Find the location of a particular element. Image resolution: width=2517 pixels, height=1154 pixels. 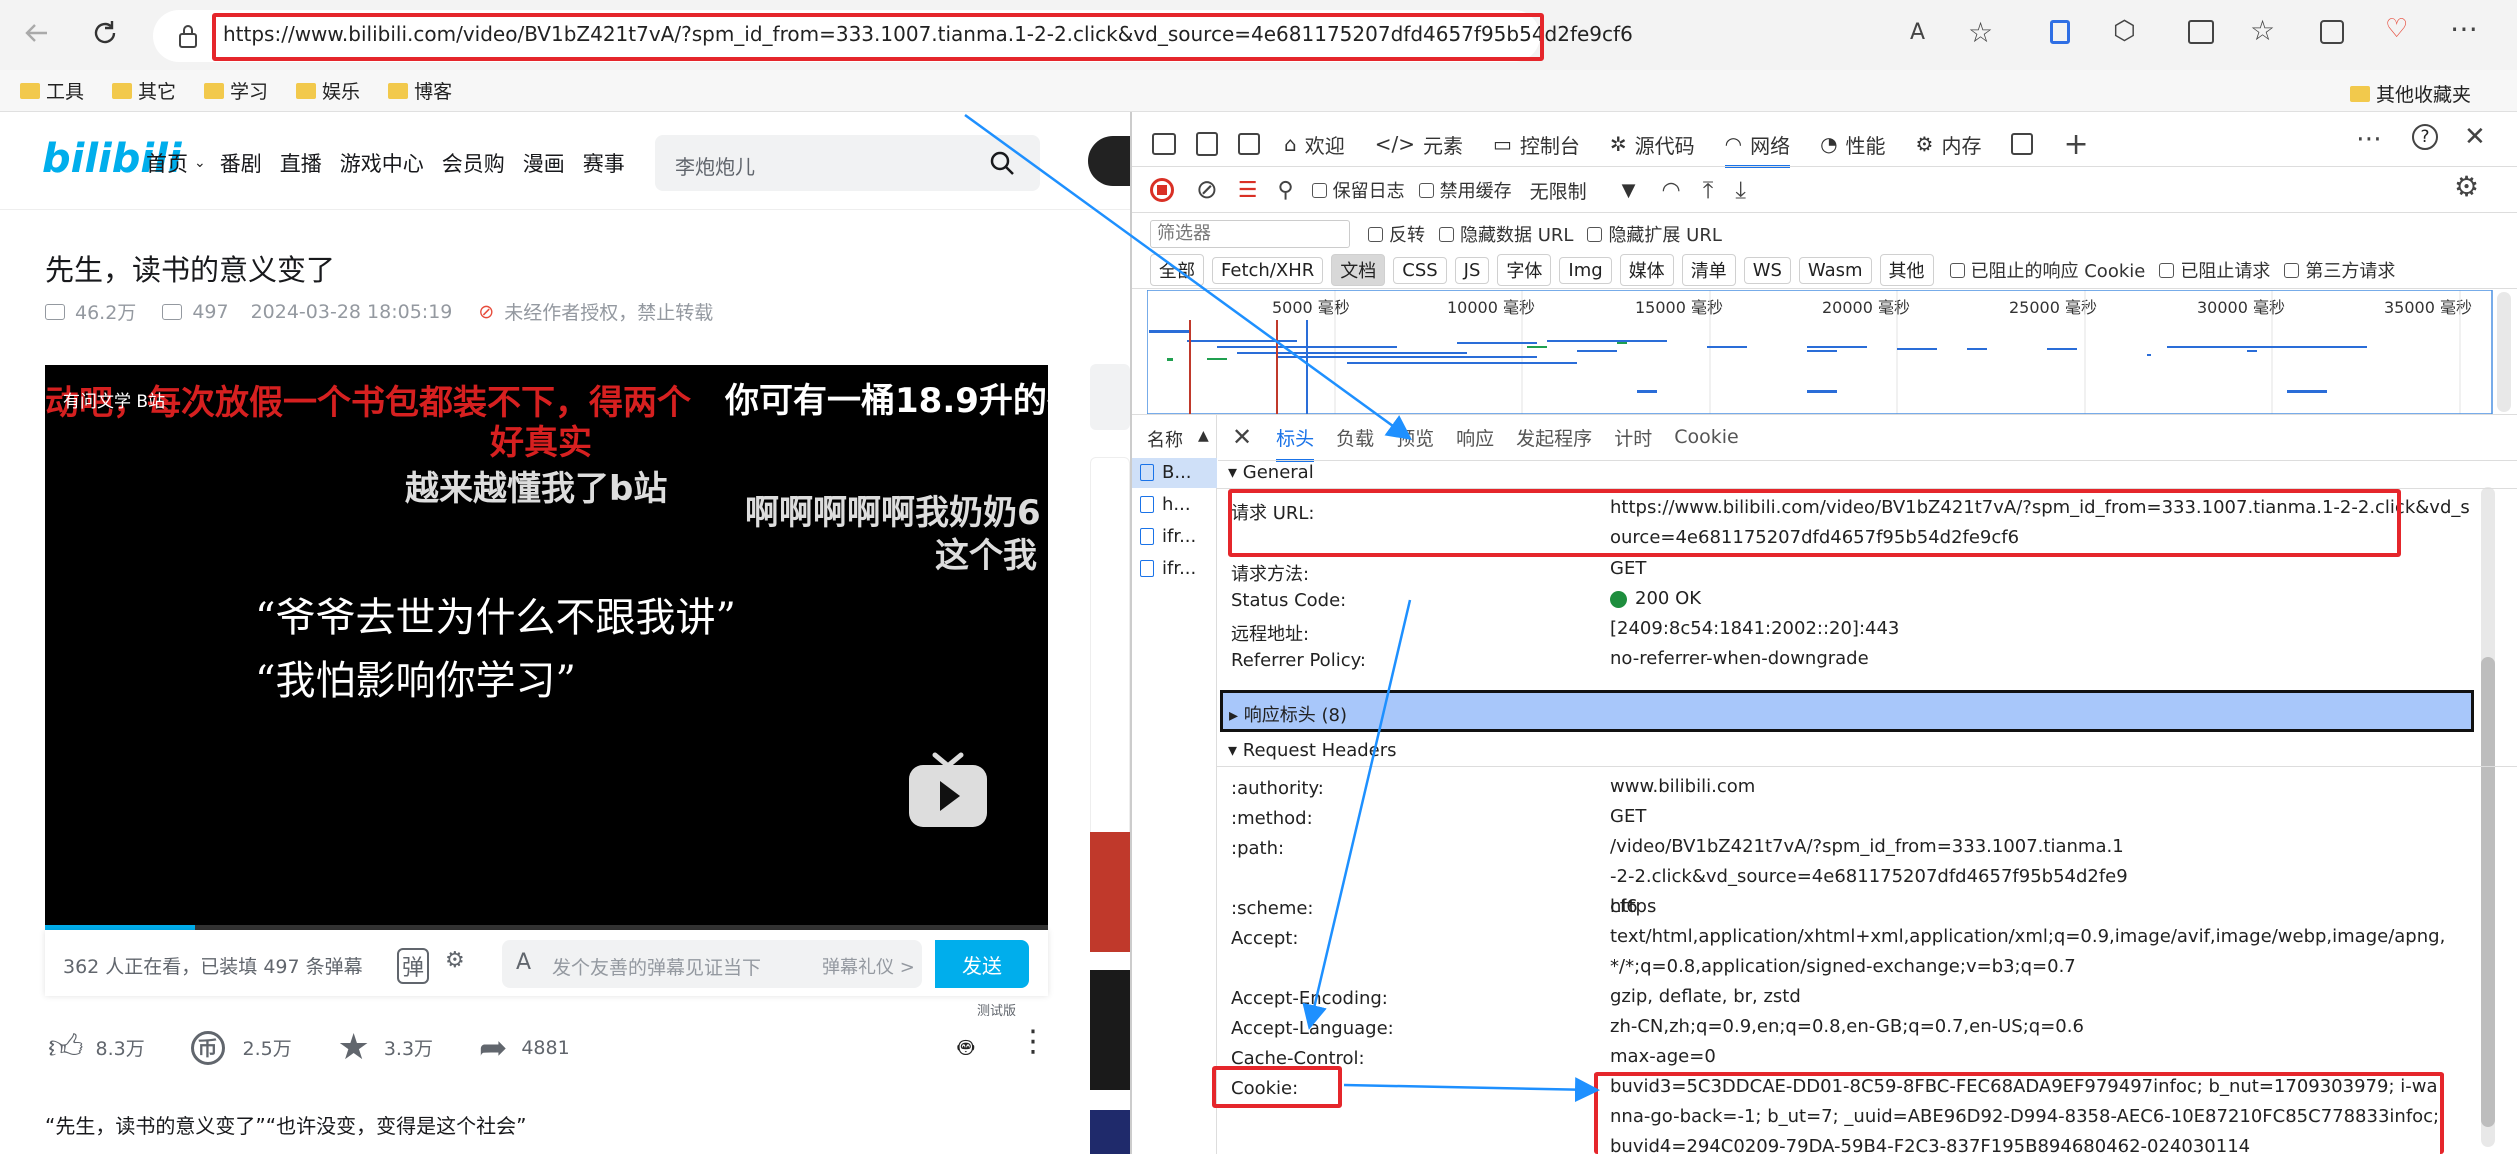

tab-cookies: Cookie is located at coordinates (1706, 437).